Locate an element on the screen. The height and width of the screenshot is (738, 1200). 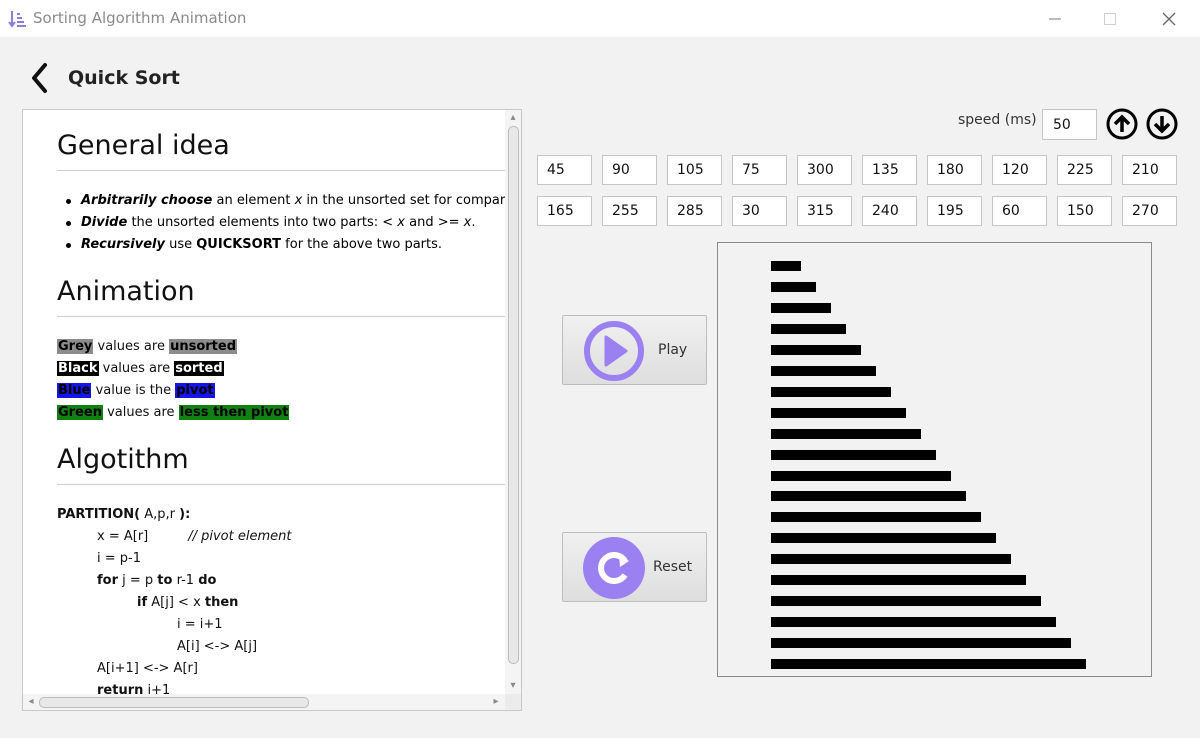
minimize-icon is located at coordinates (1055, 18).